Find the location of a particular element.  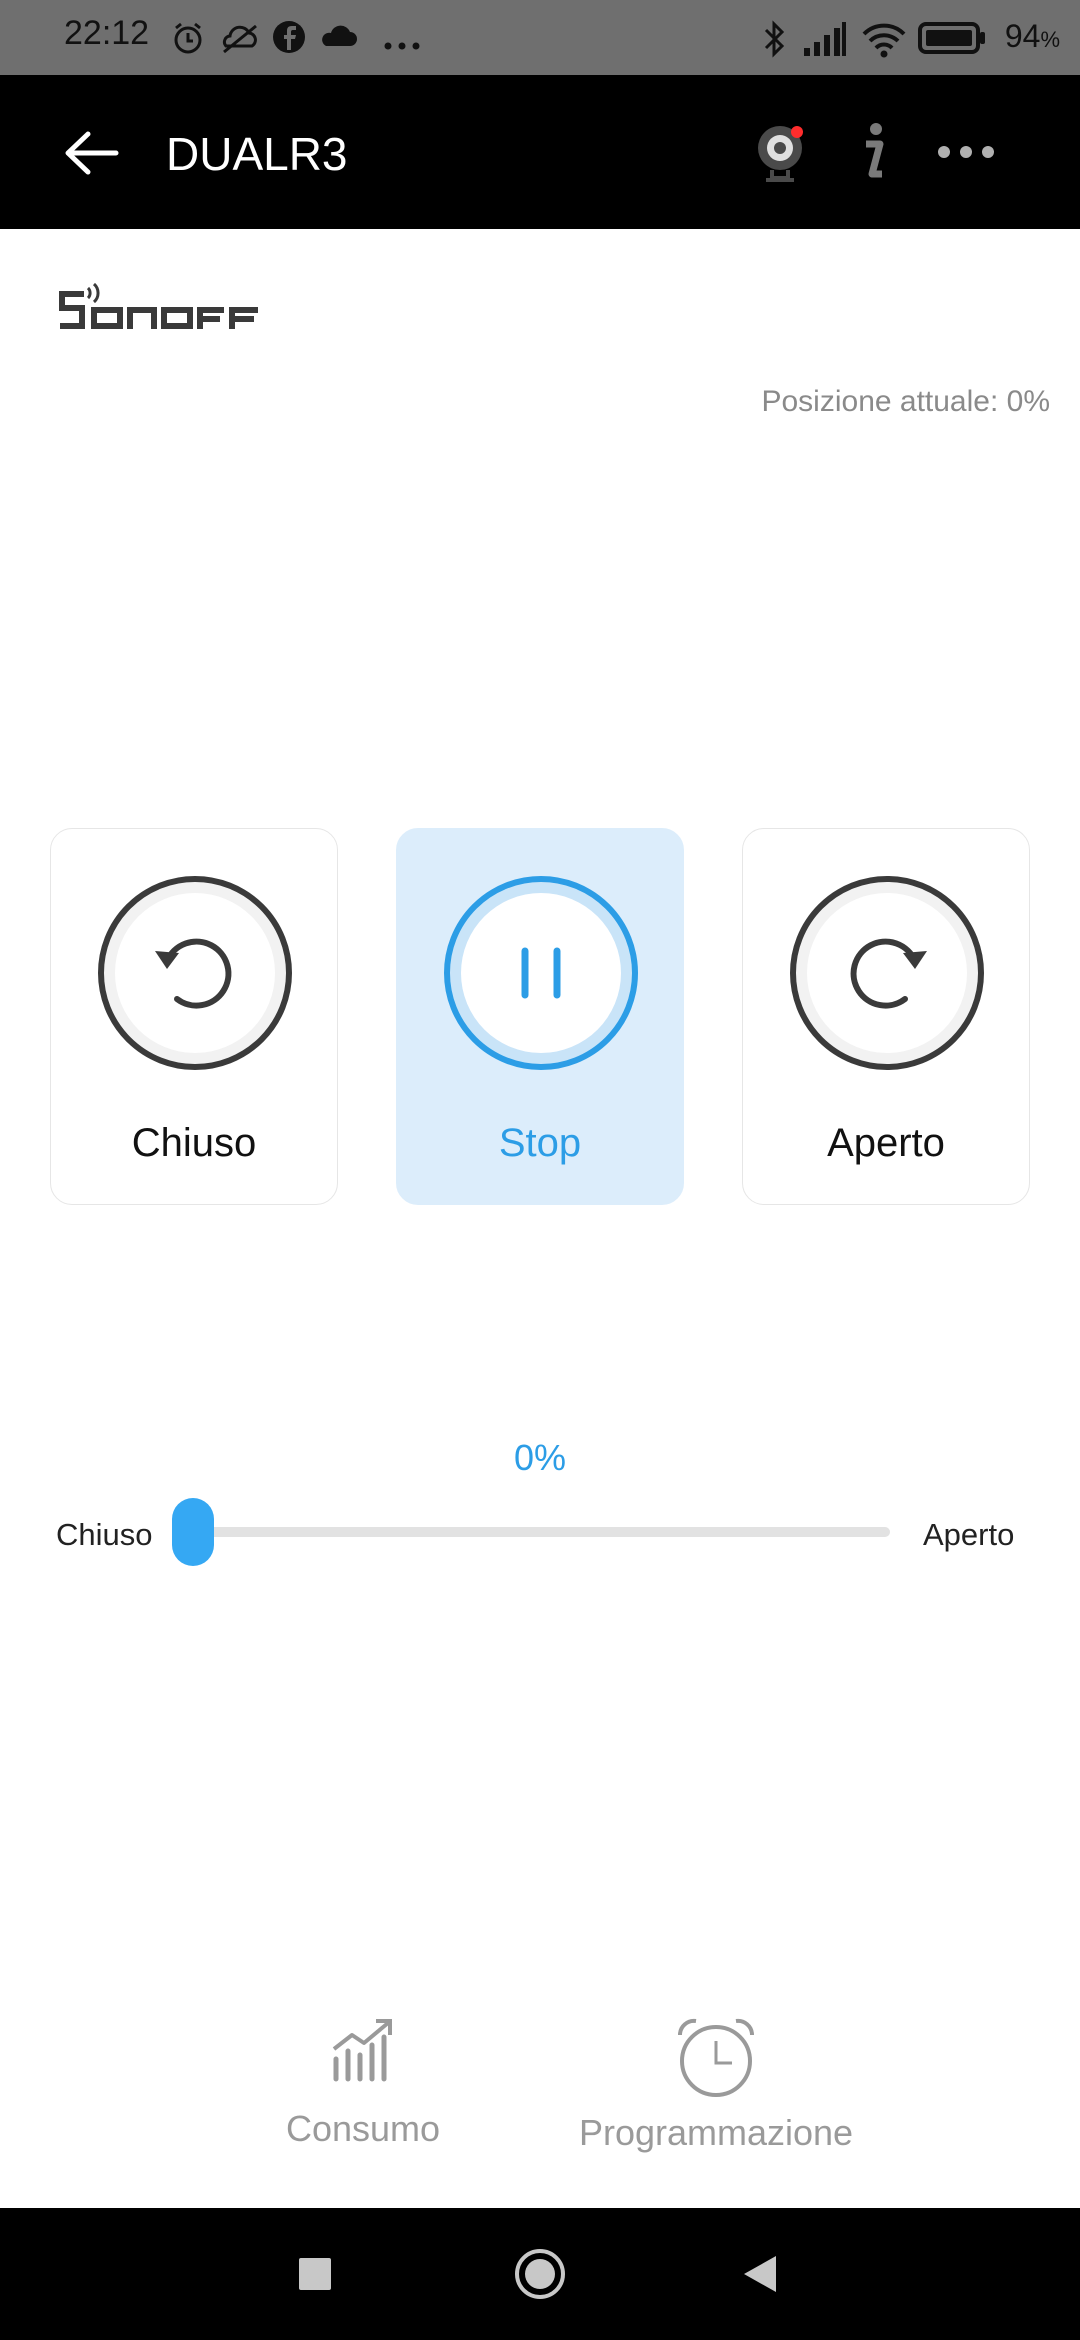

battery-value: 94 is located at coordinates (1022, 36).